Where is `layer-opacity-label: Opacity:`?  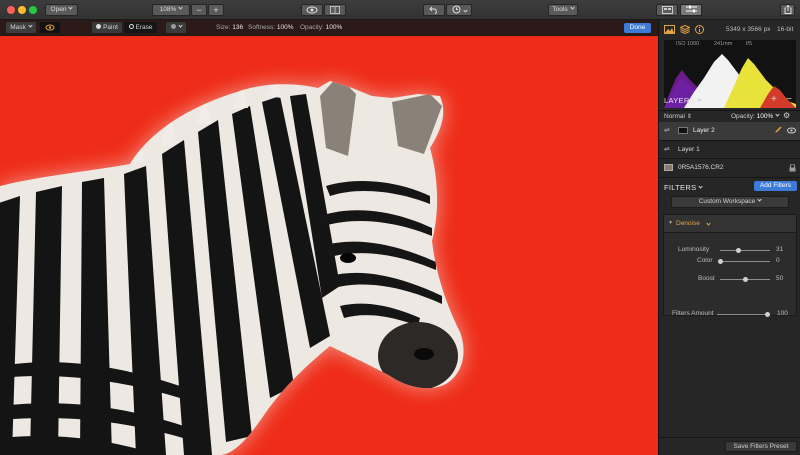 layer-opacity-label: Opacity: is located at coordinates (743, 116).